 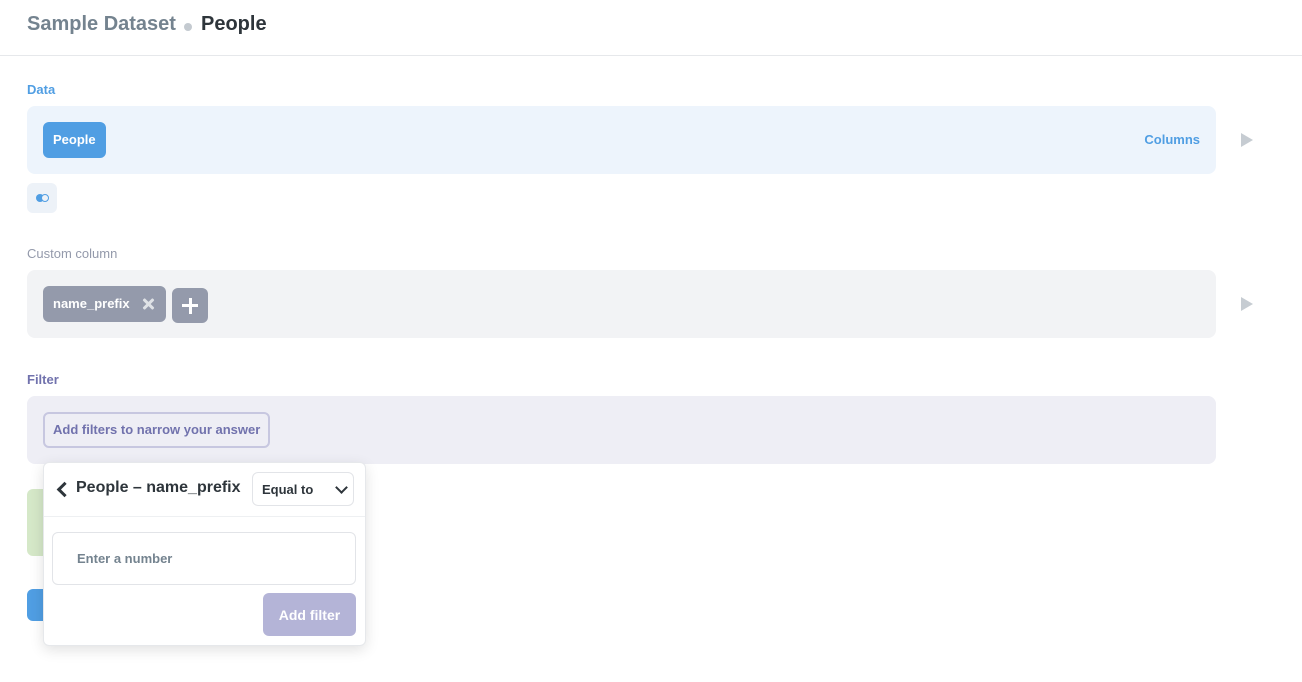 What do you see at coordinates (234, 24) in the screenshot?
I see `breadcrumb-table: People` at bounding box center [234, 24].